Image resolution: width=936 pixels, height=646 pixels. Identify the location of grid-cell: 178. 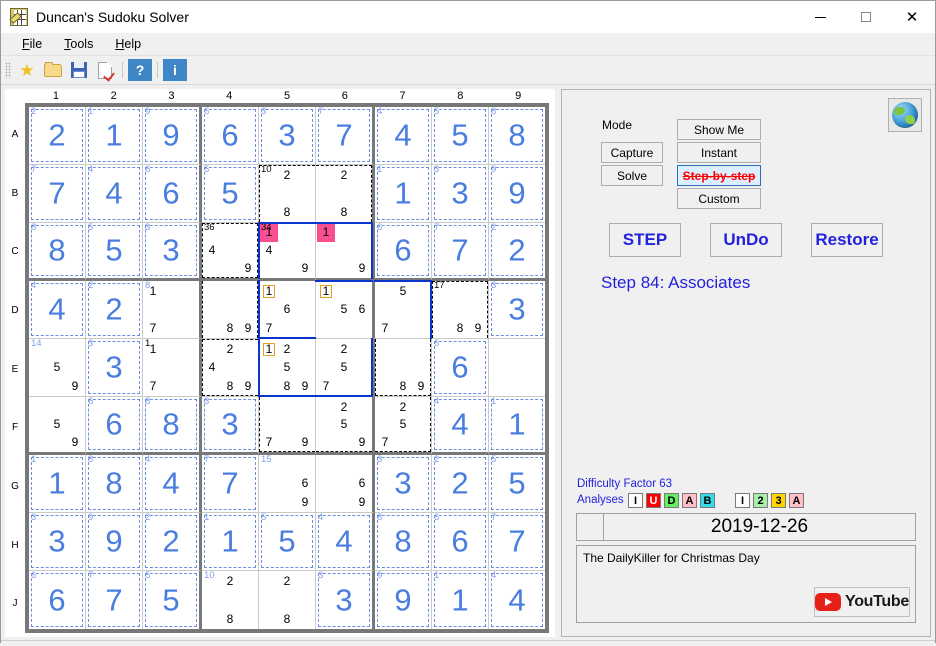
(172, 309).